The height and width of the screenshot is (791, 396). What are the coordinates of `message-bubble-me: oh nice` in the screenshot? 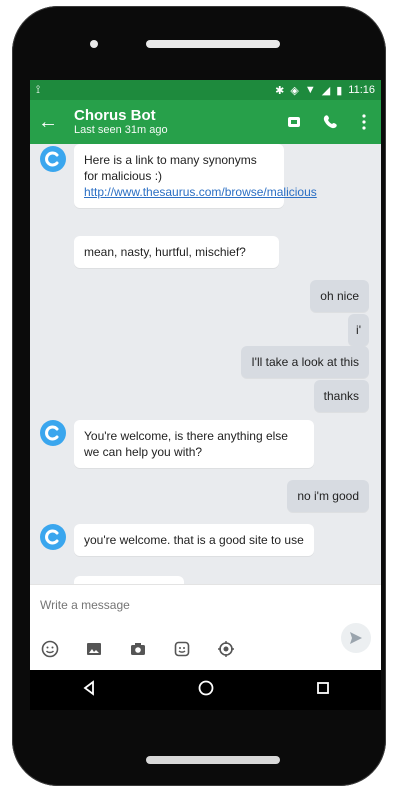 It's located at (339, 296).